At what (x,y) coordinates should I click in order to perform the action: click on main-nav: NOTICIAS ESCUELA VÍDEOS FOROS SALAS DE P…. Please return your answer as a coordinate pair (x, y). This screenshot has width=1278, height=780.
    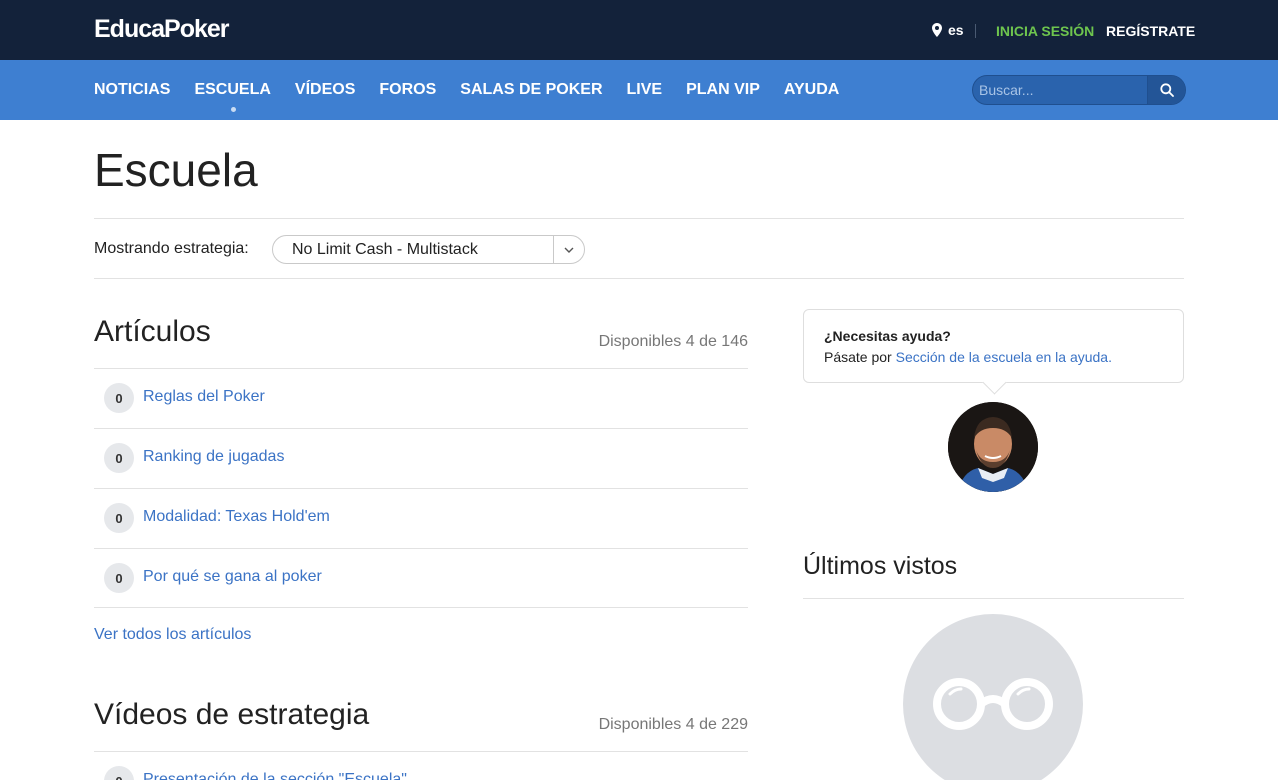
    Looking at the image, I should click on (466, 90).